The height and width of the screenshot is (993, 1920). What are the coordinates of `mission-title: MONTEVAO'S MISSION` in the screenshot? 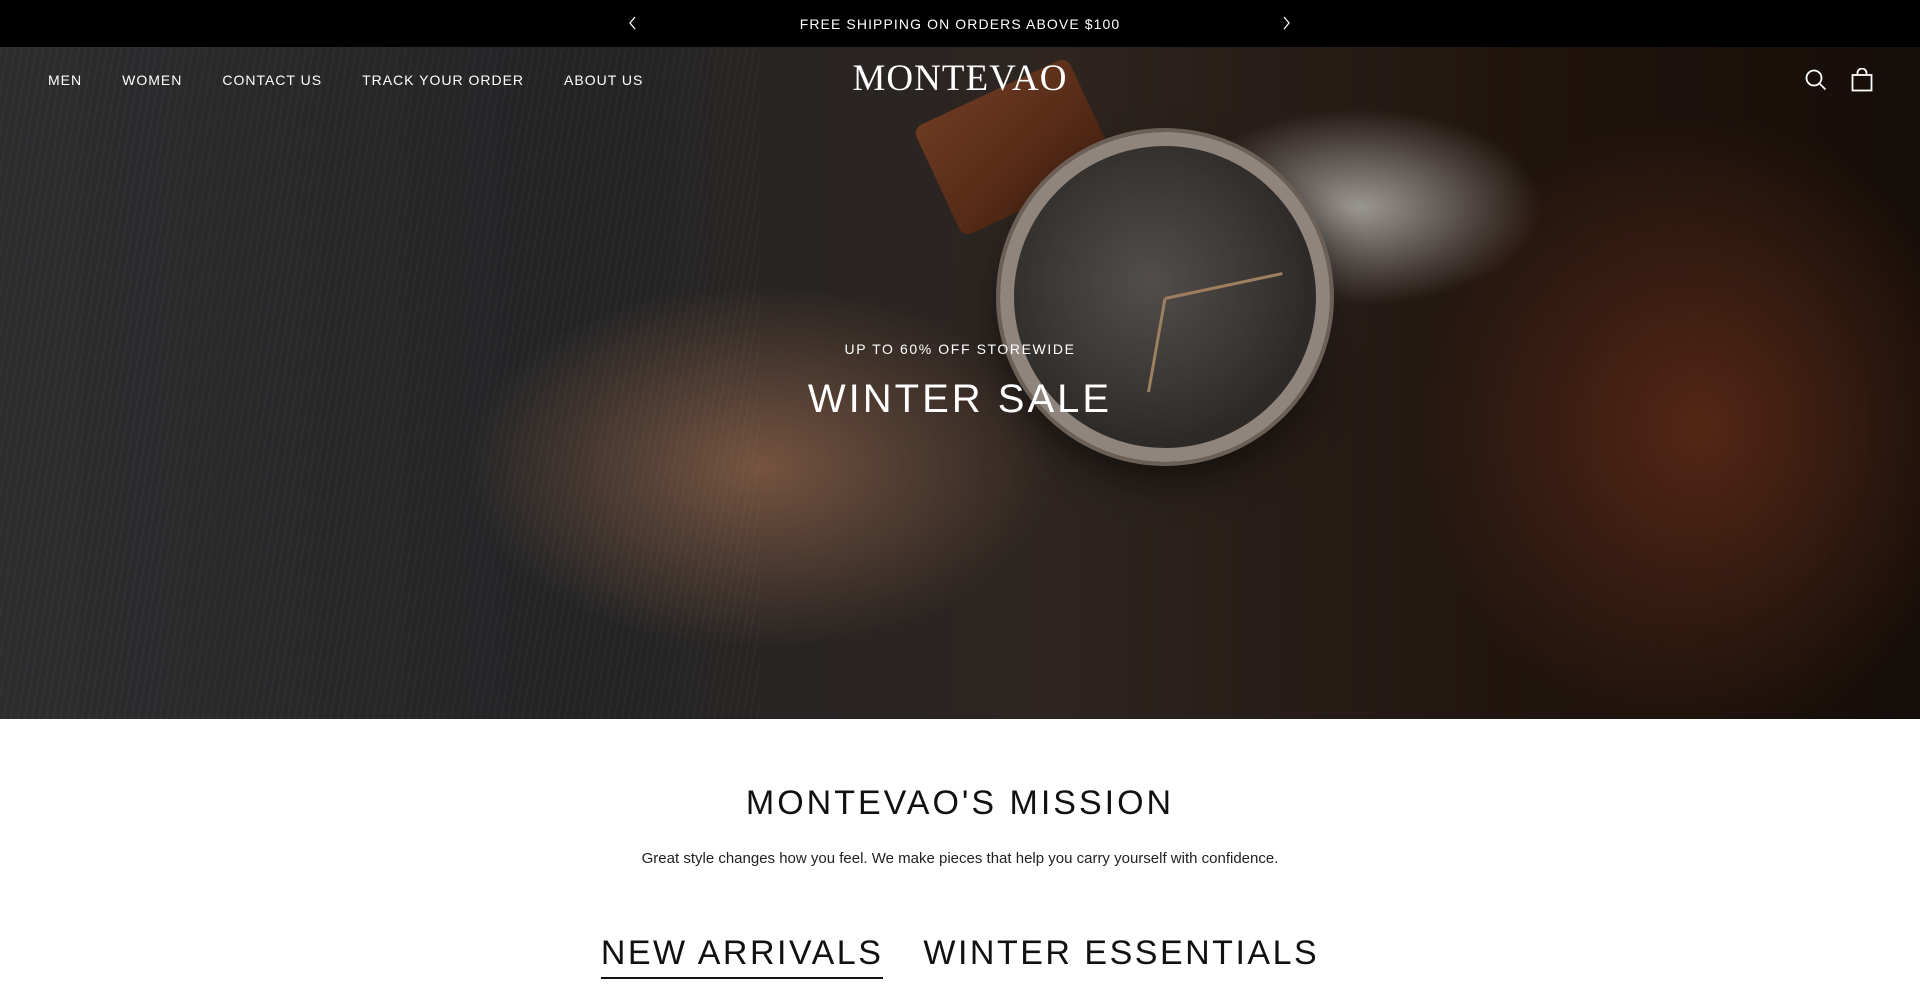 It's located at (960, 803).